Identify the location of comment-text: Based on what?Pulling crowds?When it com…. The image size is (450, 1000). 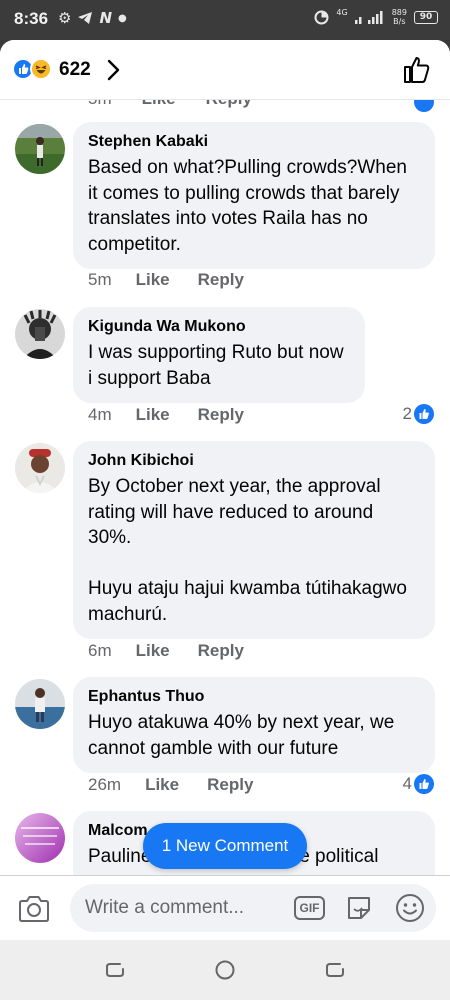
(250, 206).